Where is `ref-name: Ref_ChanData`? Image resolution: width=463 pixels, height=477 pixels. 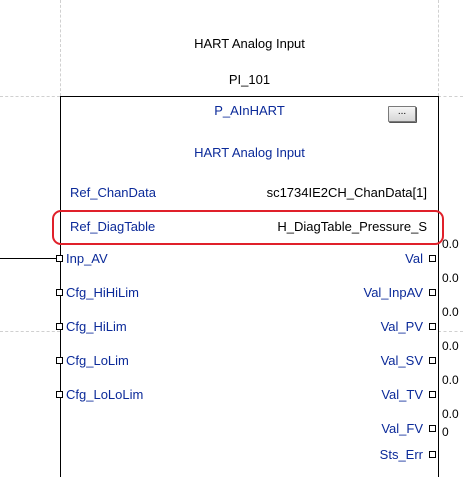 ref-name: Ref_ChanData is located at coordinates (113, 192).